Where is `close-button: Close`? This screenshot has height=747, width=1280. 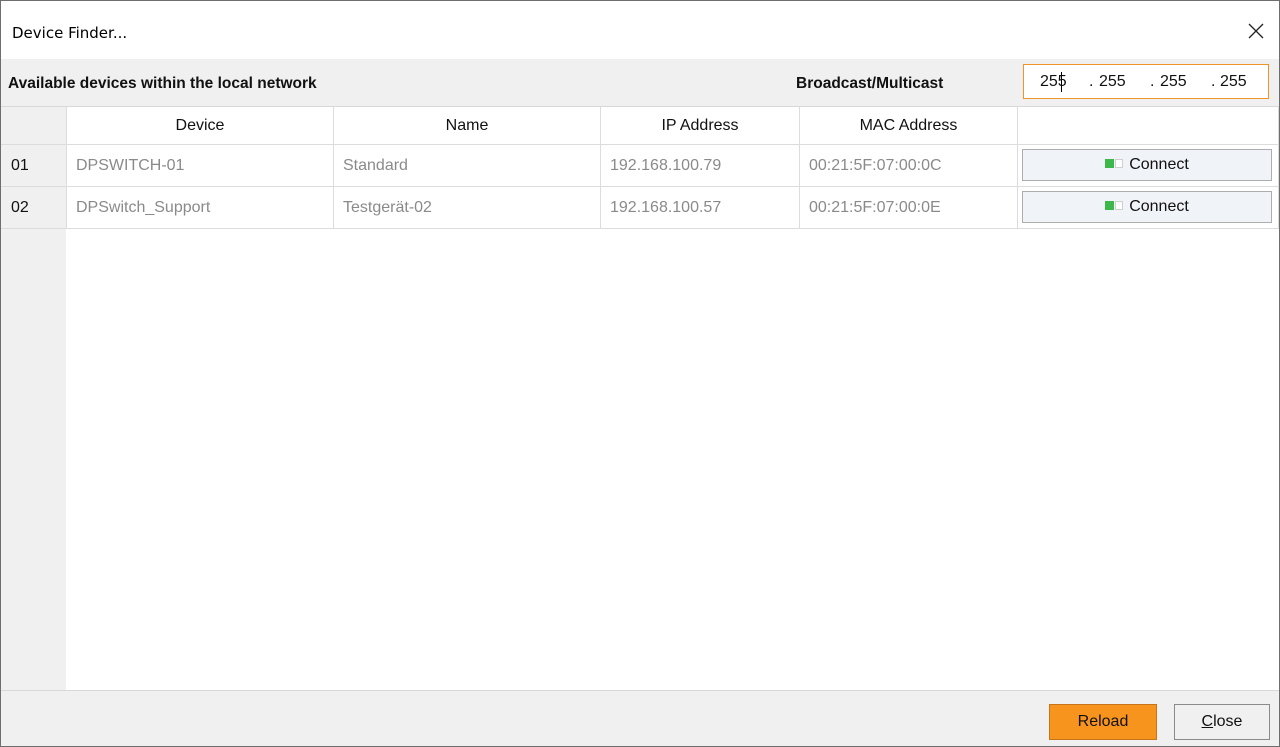
close-button: Close is located at coordinates (1222, 722).